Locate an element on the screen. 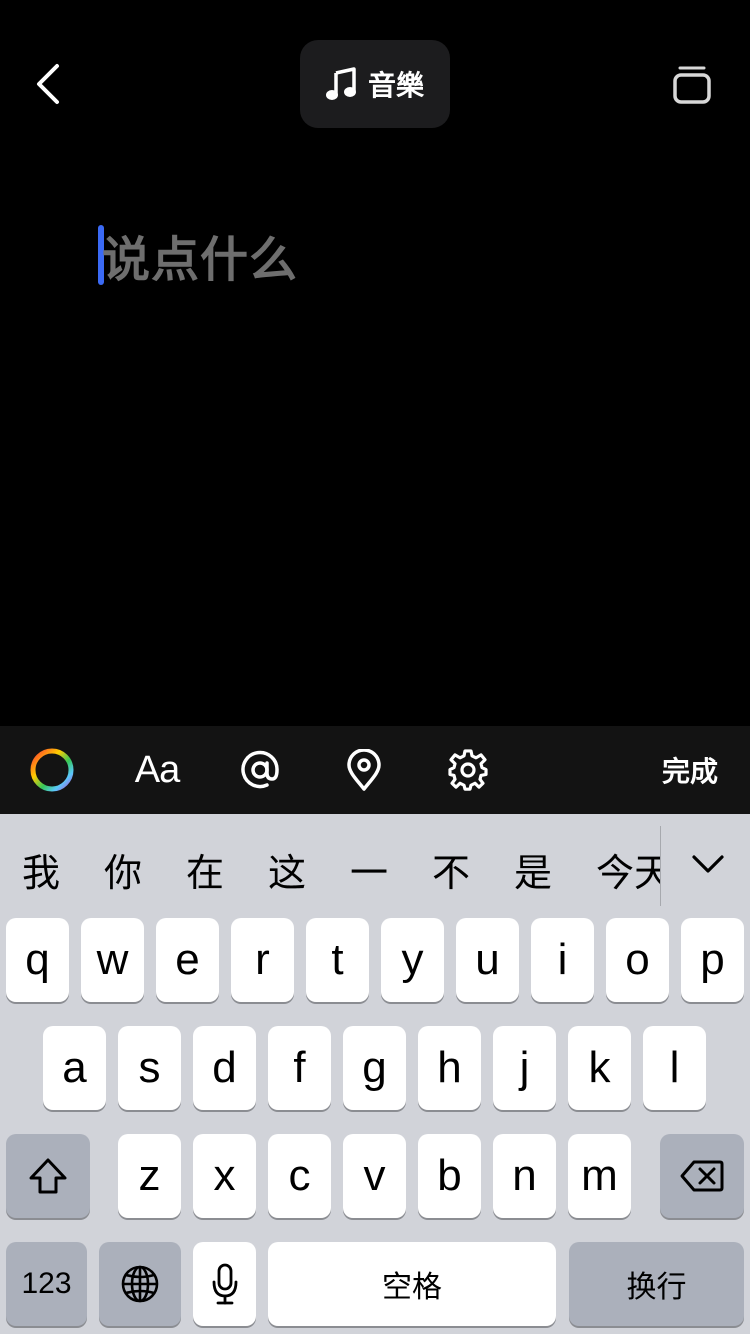 This screenshot has width=750, height=1334. shift-key is located at coordinates (48, 1176).